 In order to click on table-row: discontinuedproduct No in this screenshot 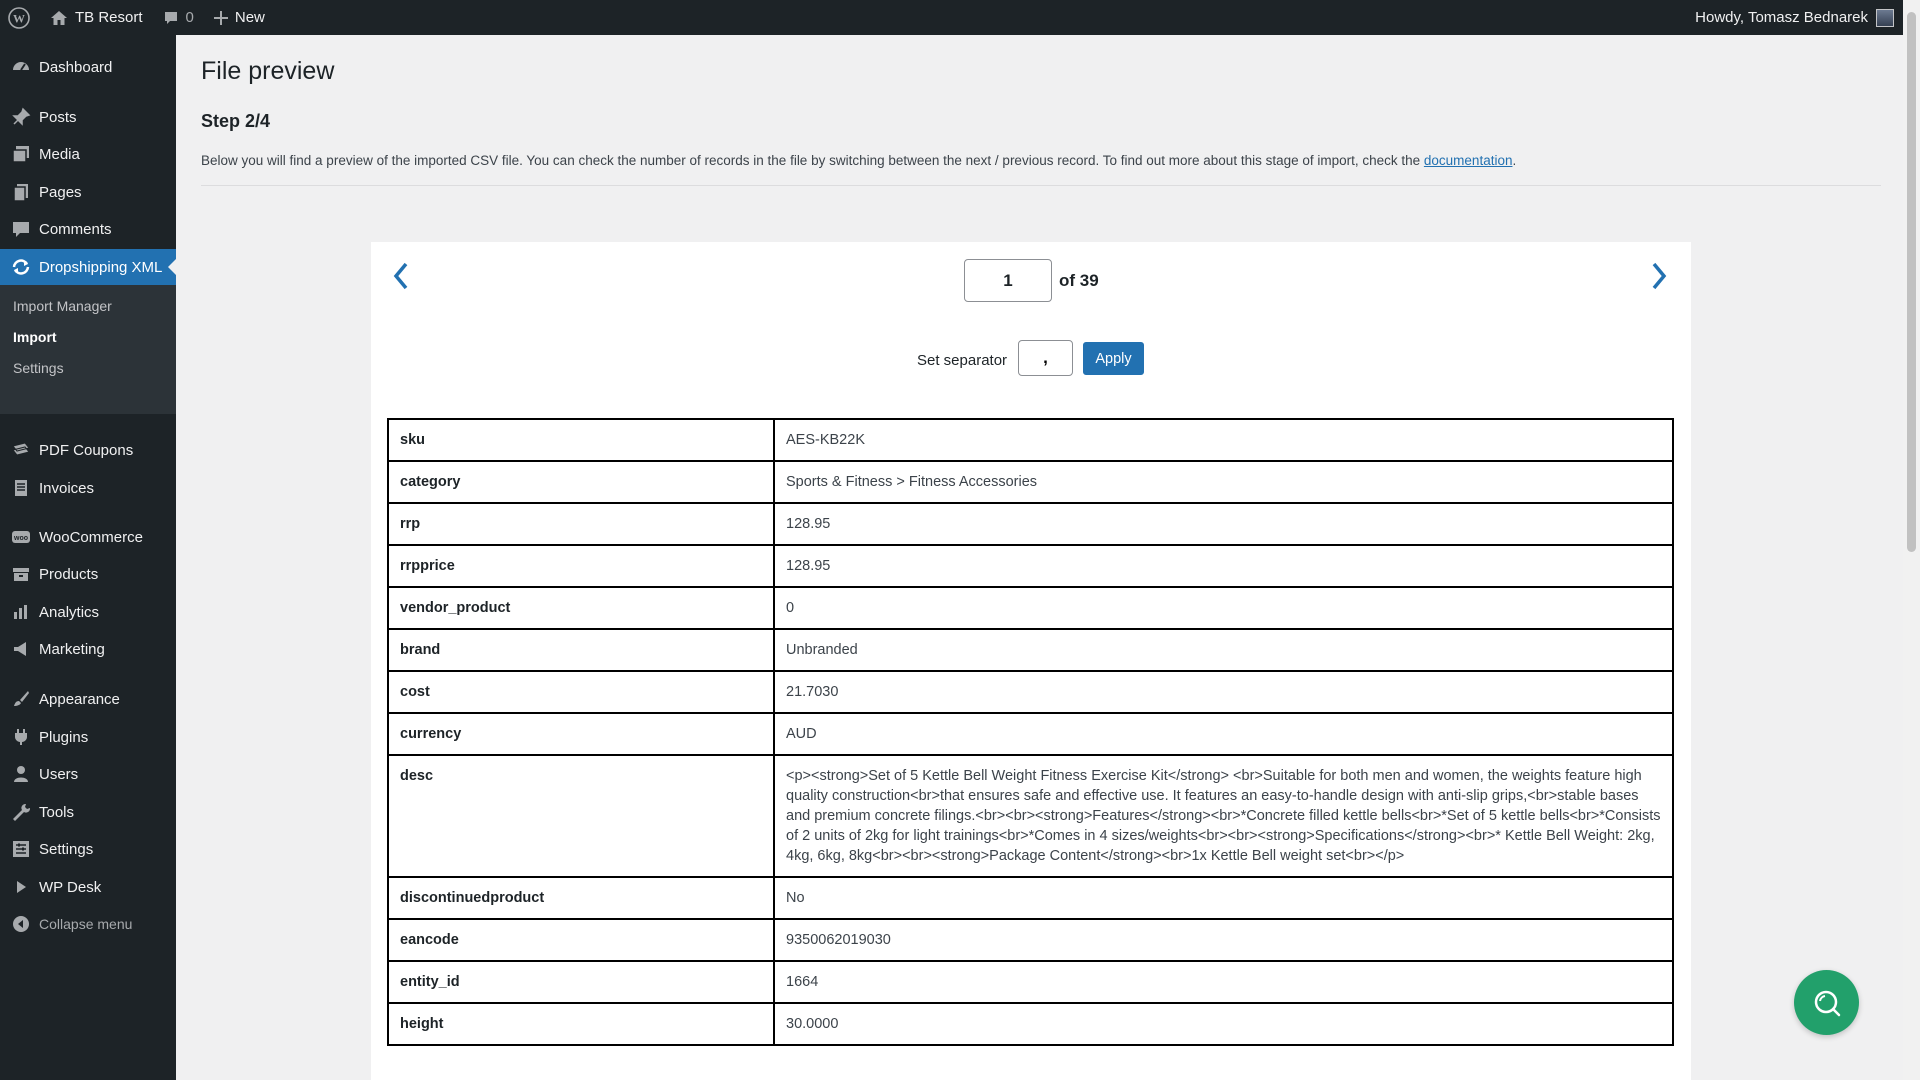, I will do `click(1030, 898)`.